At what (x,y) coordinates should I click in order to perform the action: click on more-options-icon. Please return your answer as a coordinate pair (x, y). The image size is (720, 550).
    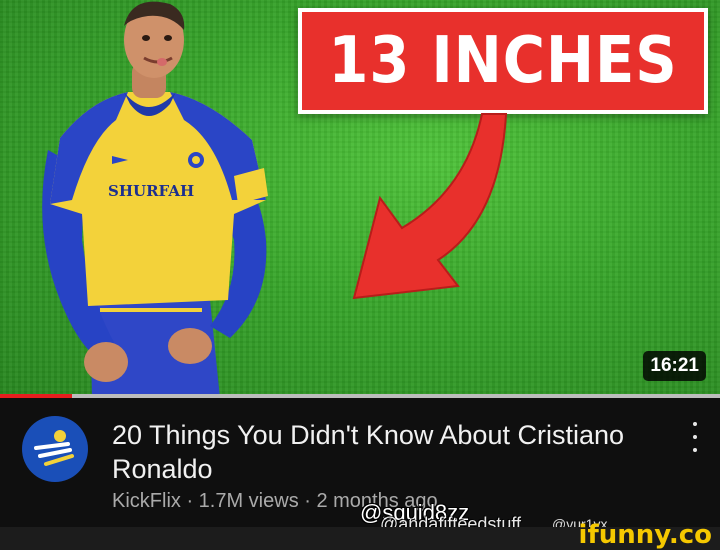
    Looking at the image, I should click on (695, 437).